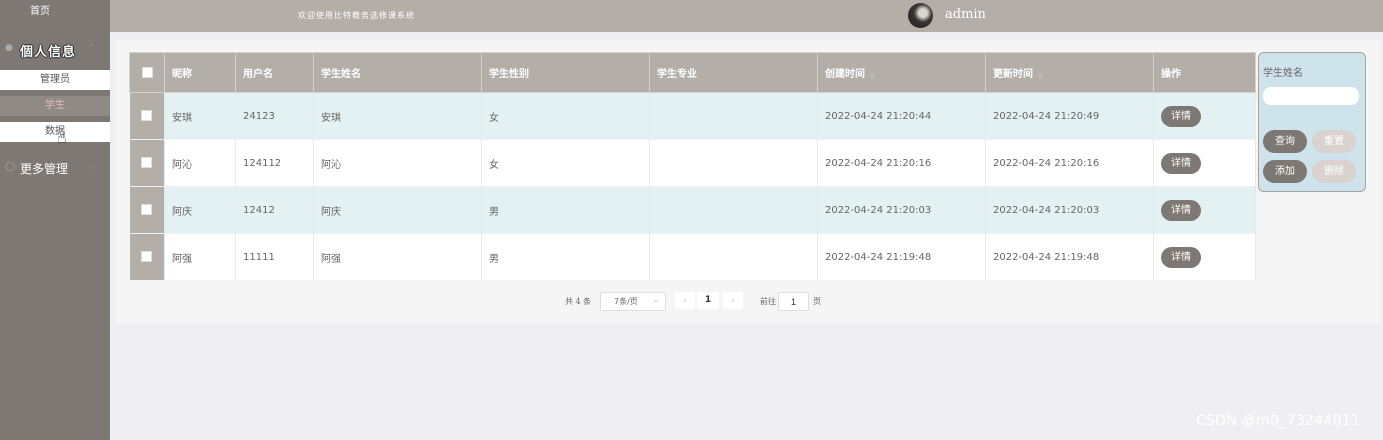 This screenshot has height=440, width=1383. I want to click on sidebar-item-admin: 管理员, so click(55, 80).